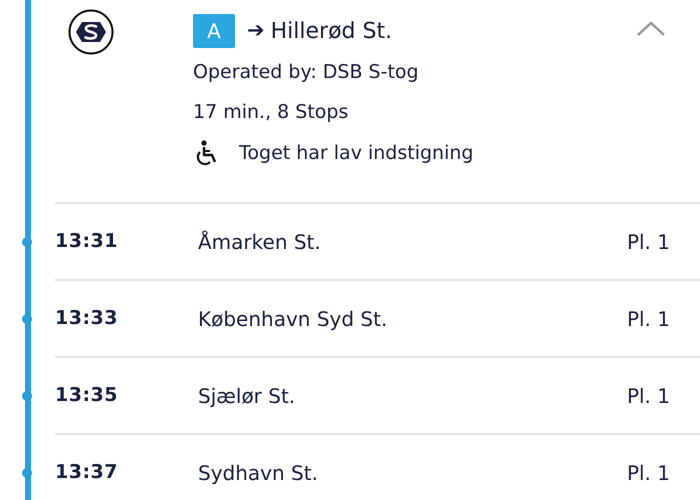 The height and width of the screenshot is (500, 700). I want to click on stop-time: 13:31, so click(87, 241).